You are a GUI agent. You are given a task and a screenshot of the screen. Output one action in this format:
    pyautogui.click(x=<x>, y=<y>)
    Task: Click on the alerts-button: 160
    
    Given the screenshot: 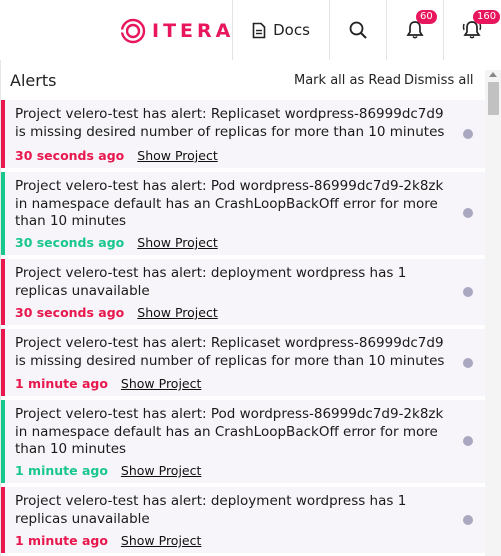 What is the action you would take?
    pyautogui.click(x=472, y=30)
    